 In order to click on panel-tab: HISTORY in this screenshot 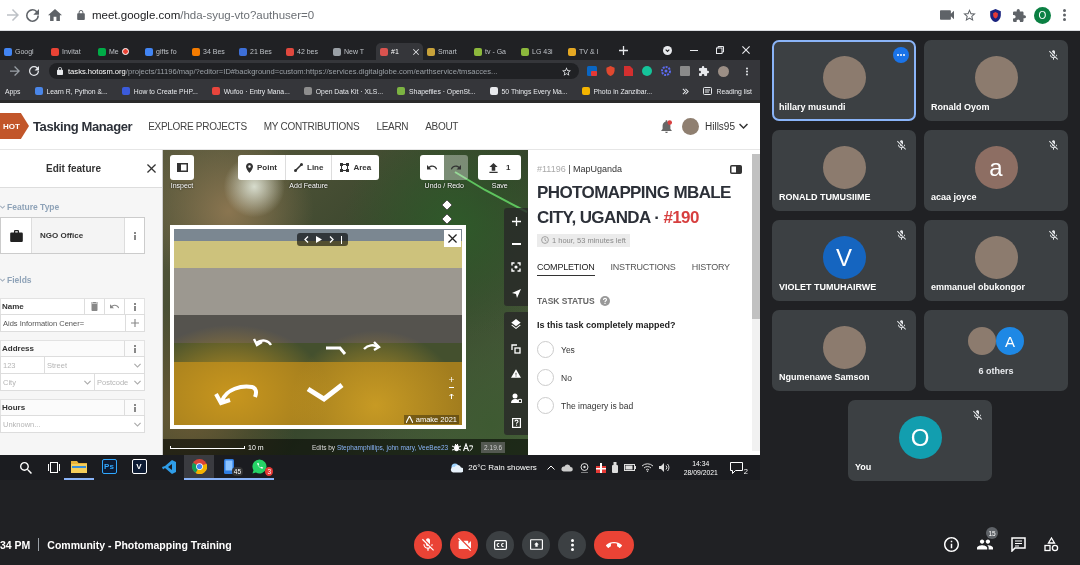, I will do `click(710, 268)`.